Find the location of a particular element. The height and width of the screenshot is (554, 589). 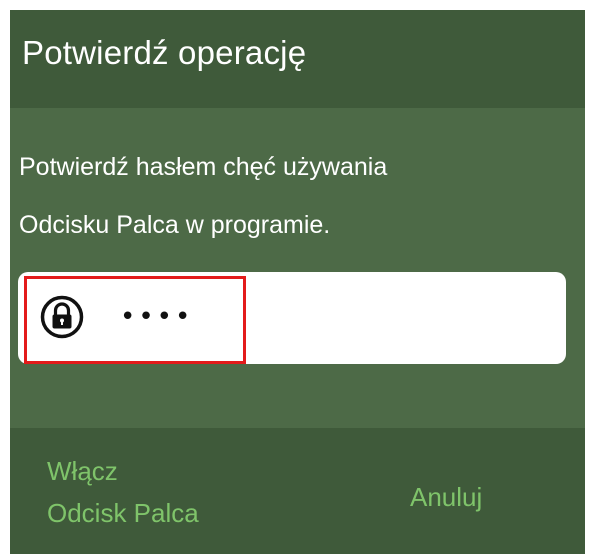

message-line: Potwierdź hasłem chęć używania is located at coordinates (203, 167).